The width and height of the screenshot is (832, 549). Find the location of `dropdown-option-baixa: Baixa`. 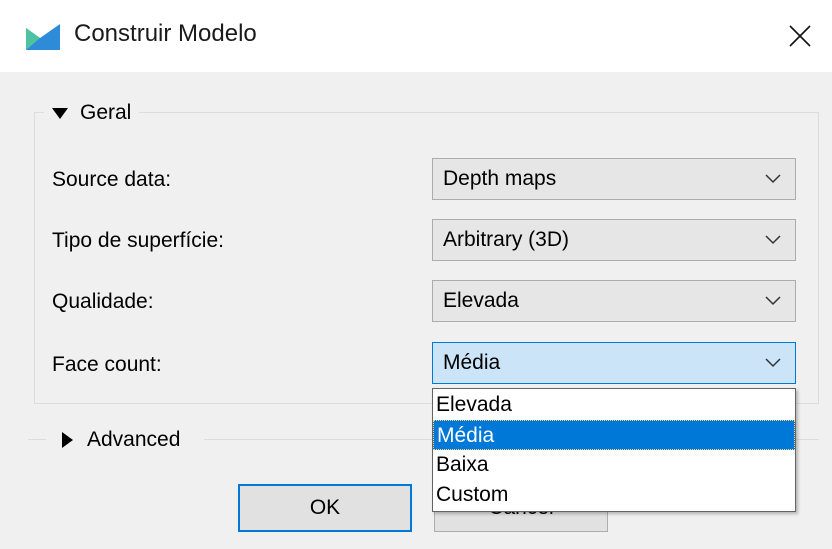

dropdown-option-baixa: Baixa is located at coordinates (614, 465).